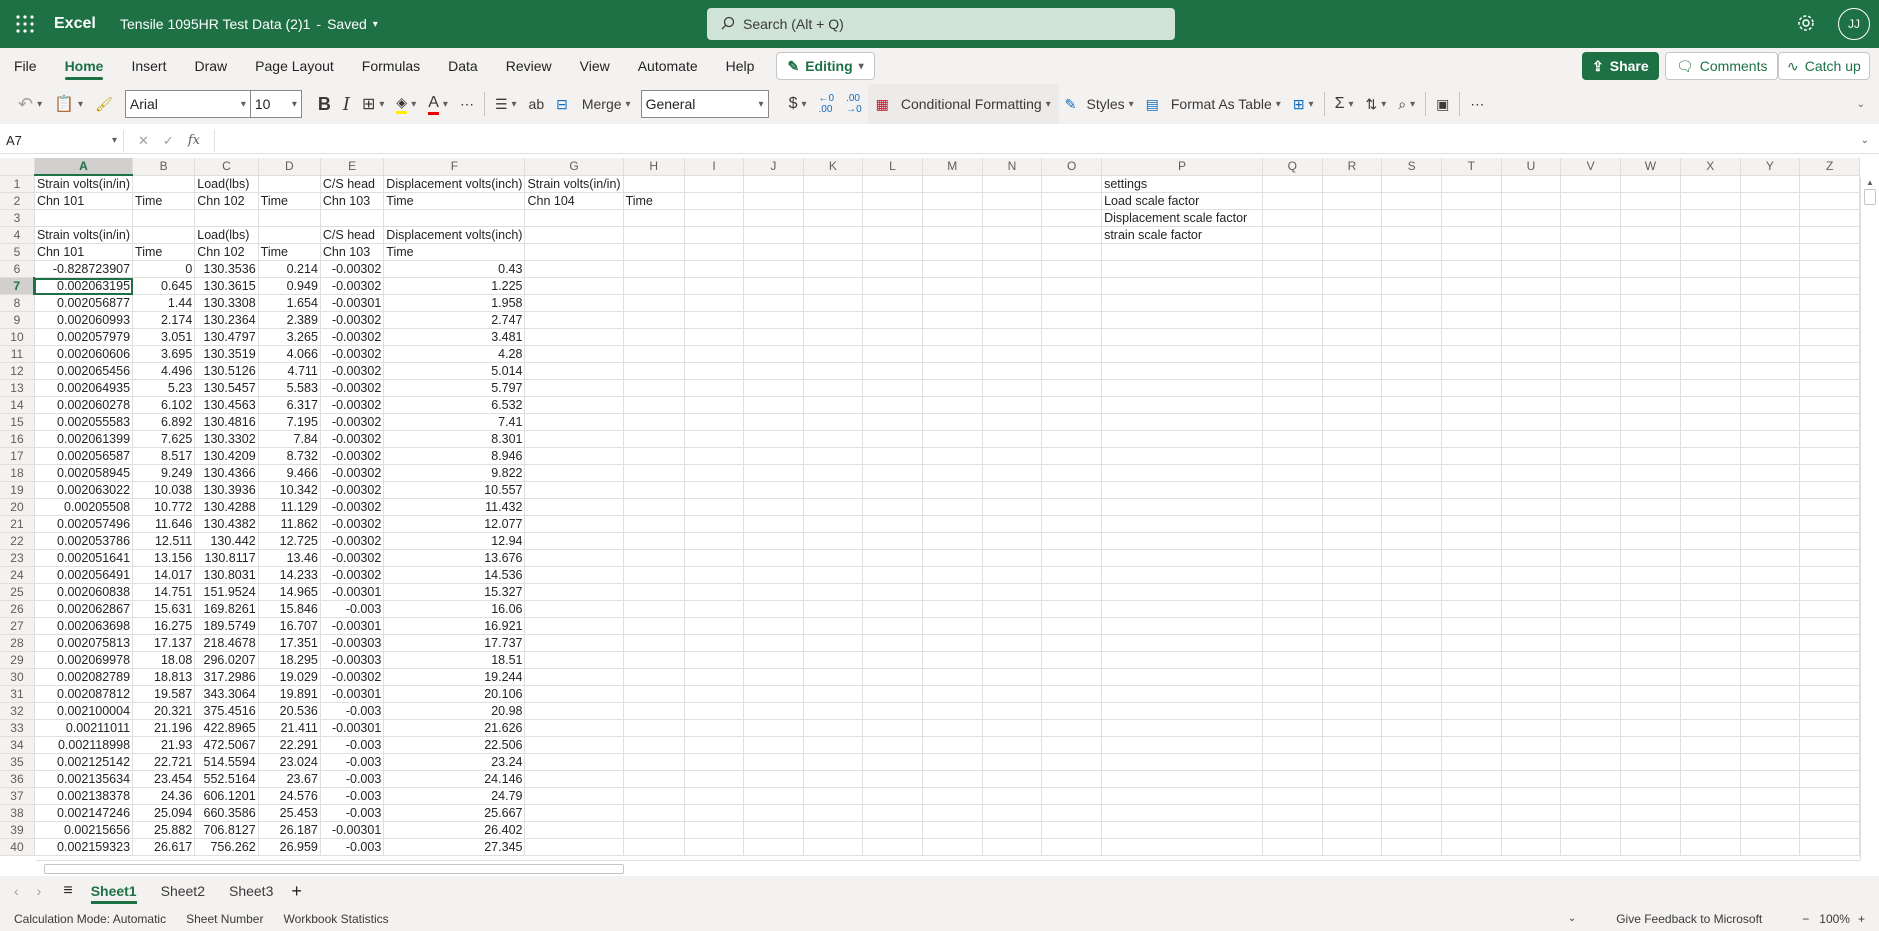  What do you see at coordinates (226, 456) in the screenshot?
I see `cell-c17: 130.4209` at bounding box center [226, 456].